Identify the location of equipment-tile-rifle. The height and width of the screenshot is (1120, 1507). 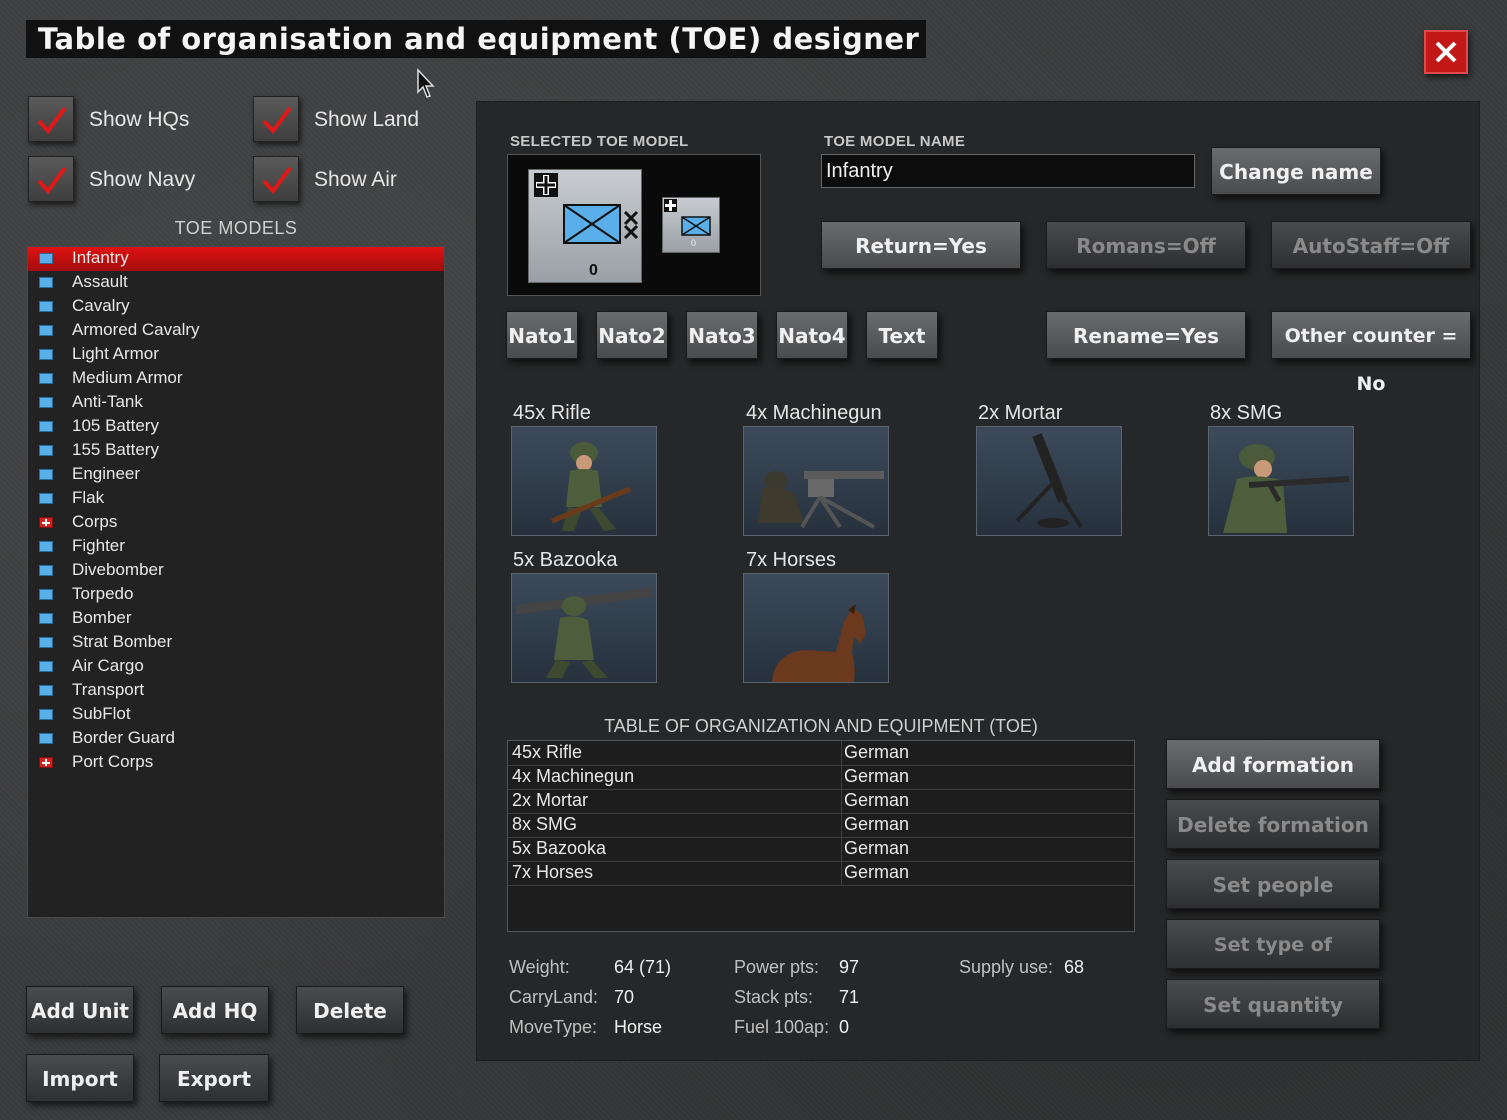
(584, 481).